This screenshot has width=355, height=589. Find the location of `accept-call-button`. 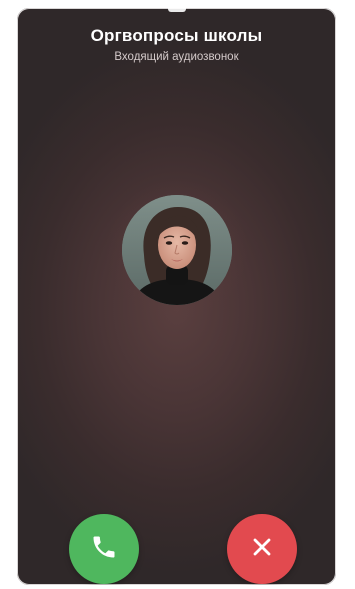

accept-call-button is located at coordinates (104, 549).